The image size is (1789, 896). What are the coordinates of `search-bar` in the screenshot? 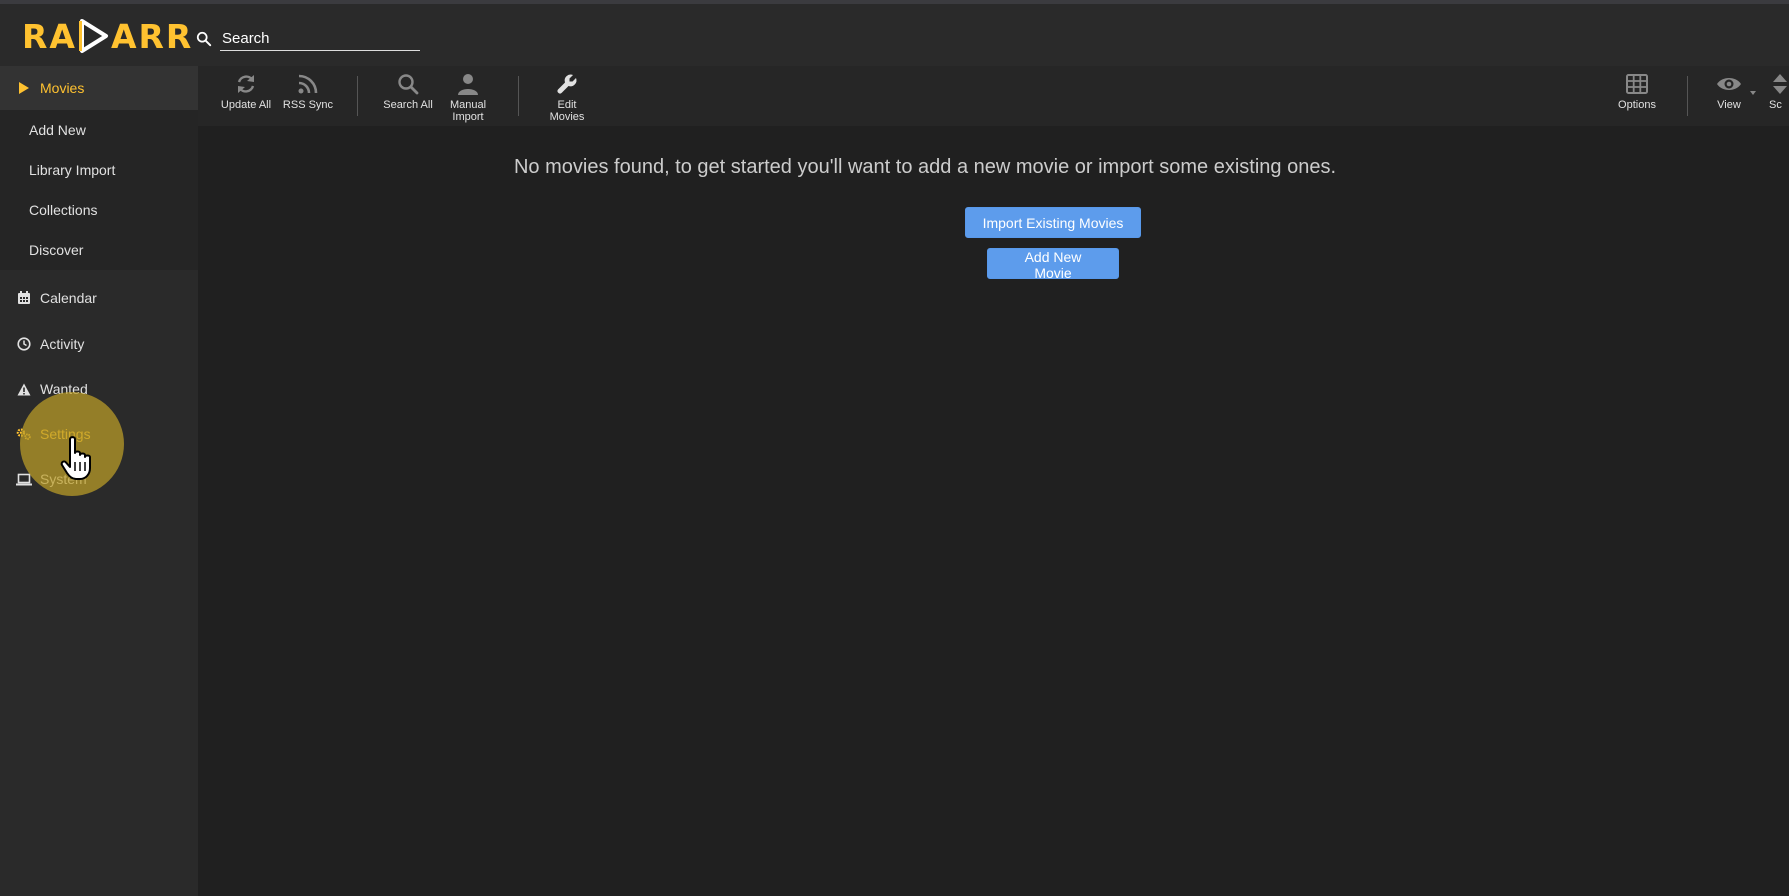 It's located at (308, 39).